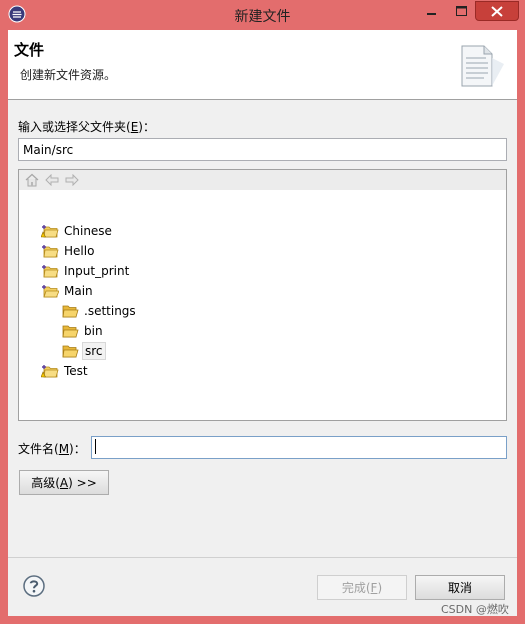 The width and height of the screenshot is (525, 624). Describe the element at coordinates (78, 291) in the screenshot. I see `tree-item-label: Main` at that location.